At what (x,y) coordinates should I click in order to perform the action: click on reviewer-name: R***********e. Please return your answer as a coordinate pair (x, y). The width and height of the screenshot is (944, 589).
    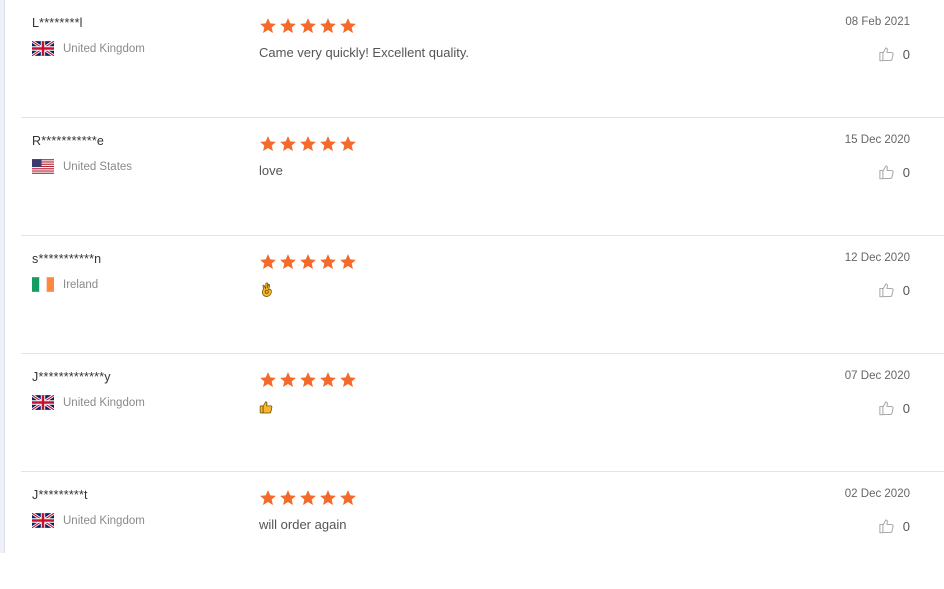
    Looking at the image, I should click on (68, 141).